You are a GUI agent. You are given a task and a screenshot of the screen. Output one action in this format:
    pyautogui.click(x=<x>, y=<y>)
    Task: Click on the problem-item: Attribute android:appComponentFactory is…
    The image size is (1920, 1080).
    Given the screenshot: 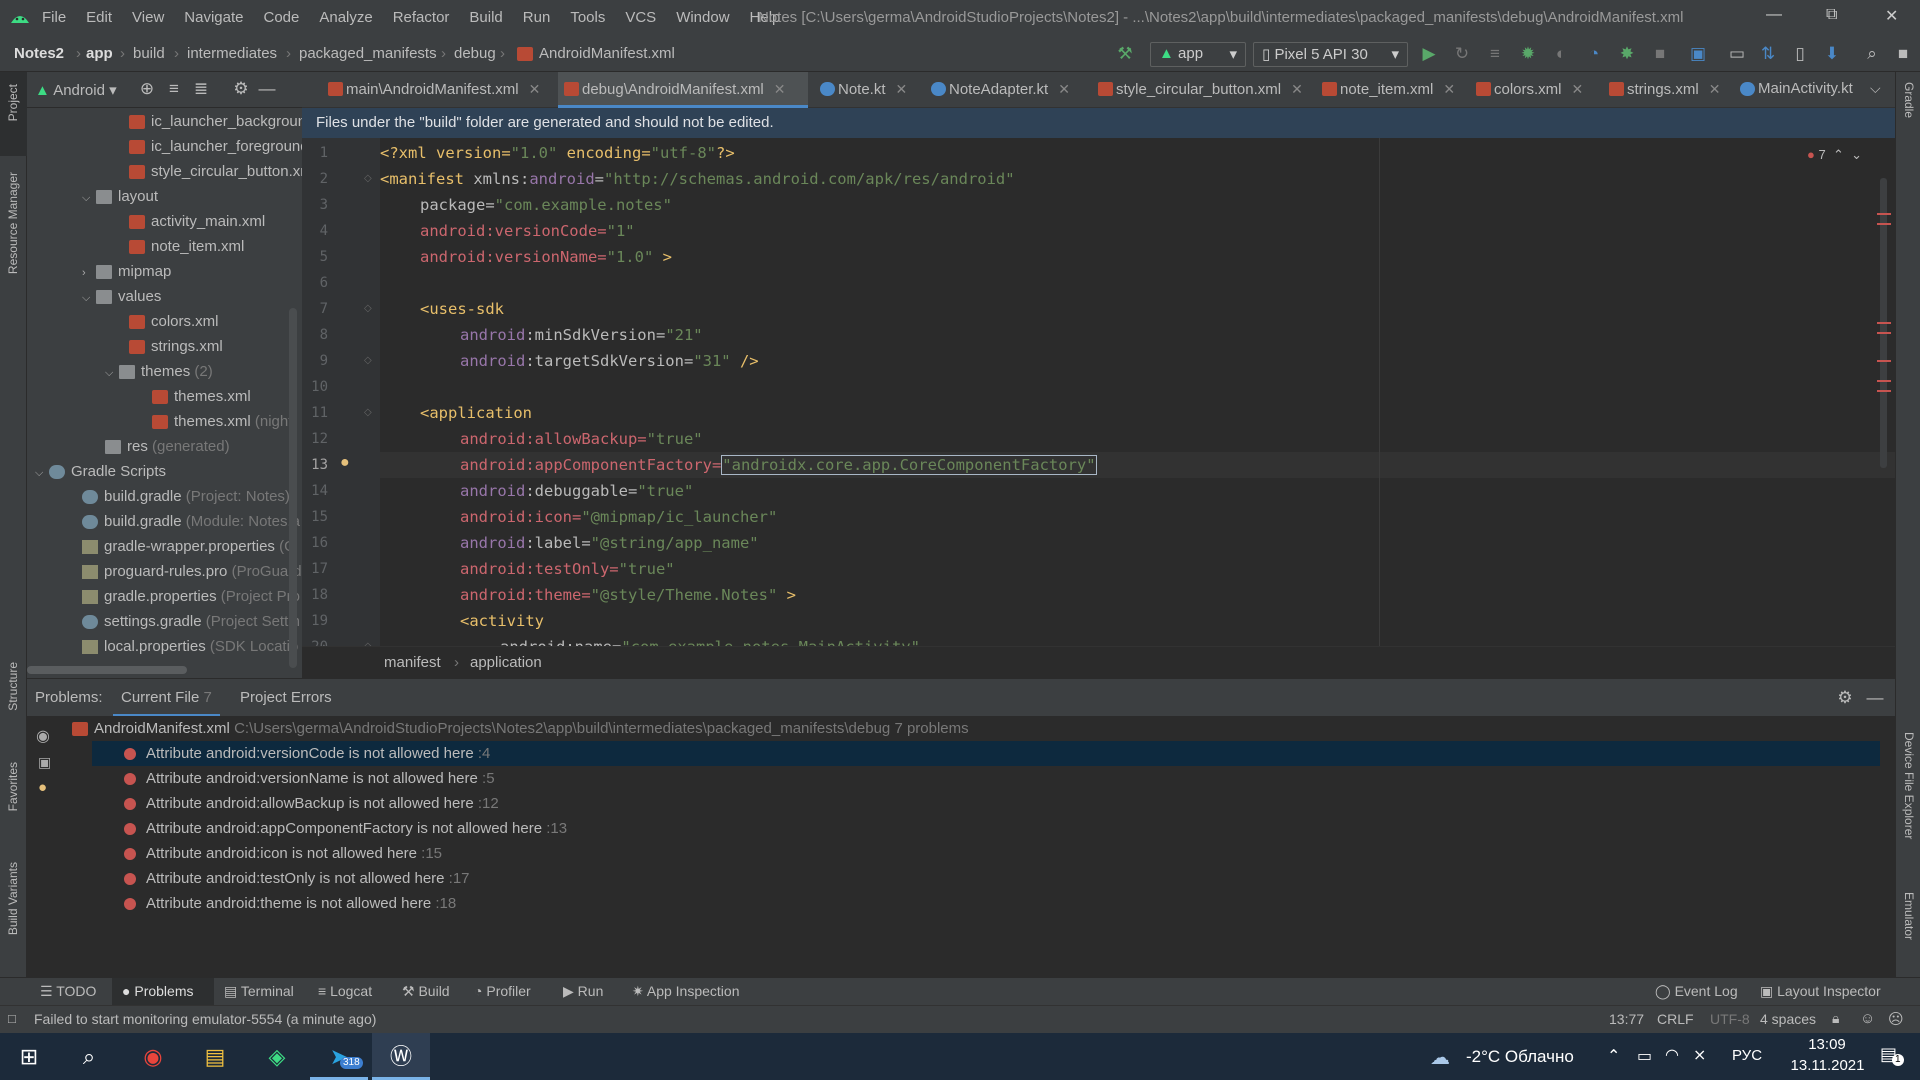 What is the action you would take?
    pyautogui.click(x=986, y=828)
    